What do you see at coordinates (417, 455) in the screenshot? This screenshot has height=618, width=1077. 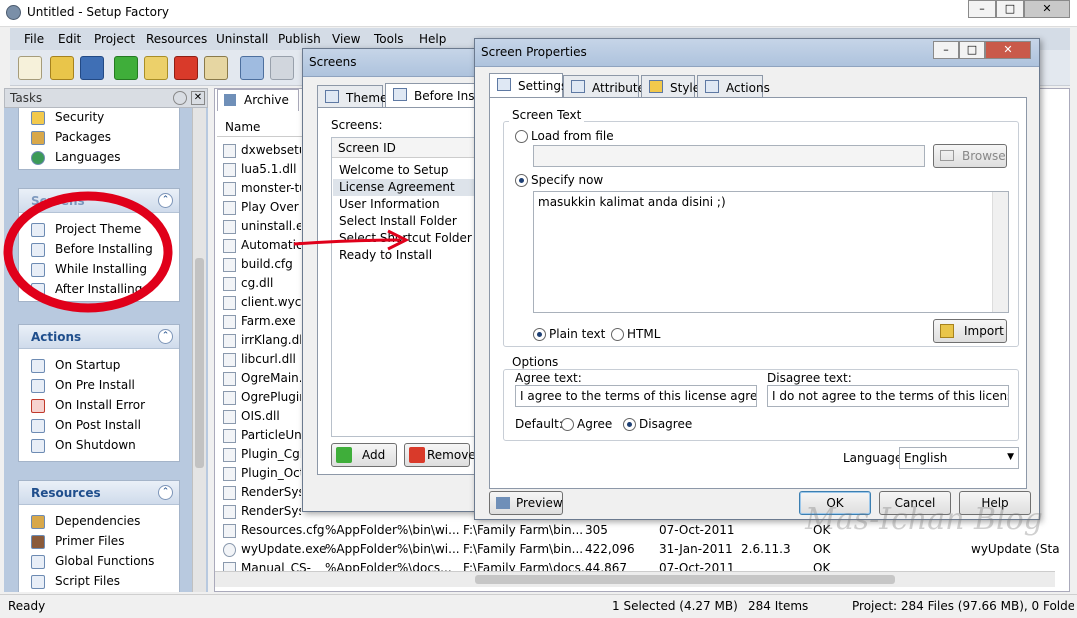 I see `remove-icon` at bounding box center [417, 455].